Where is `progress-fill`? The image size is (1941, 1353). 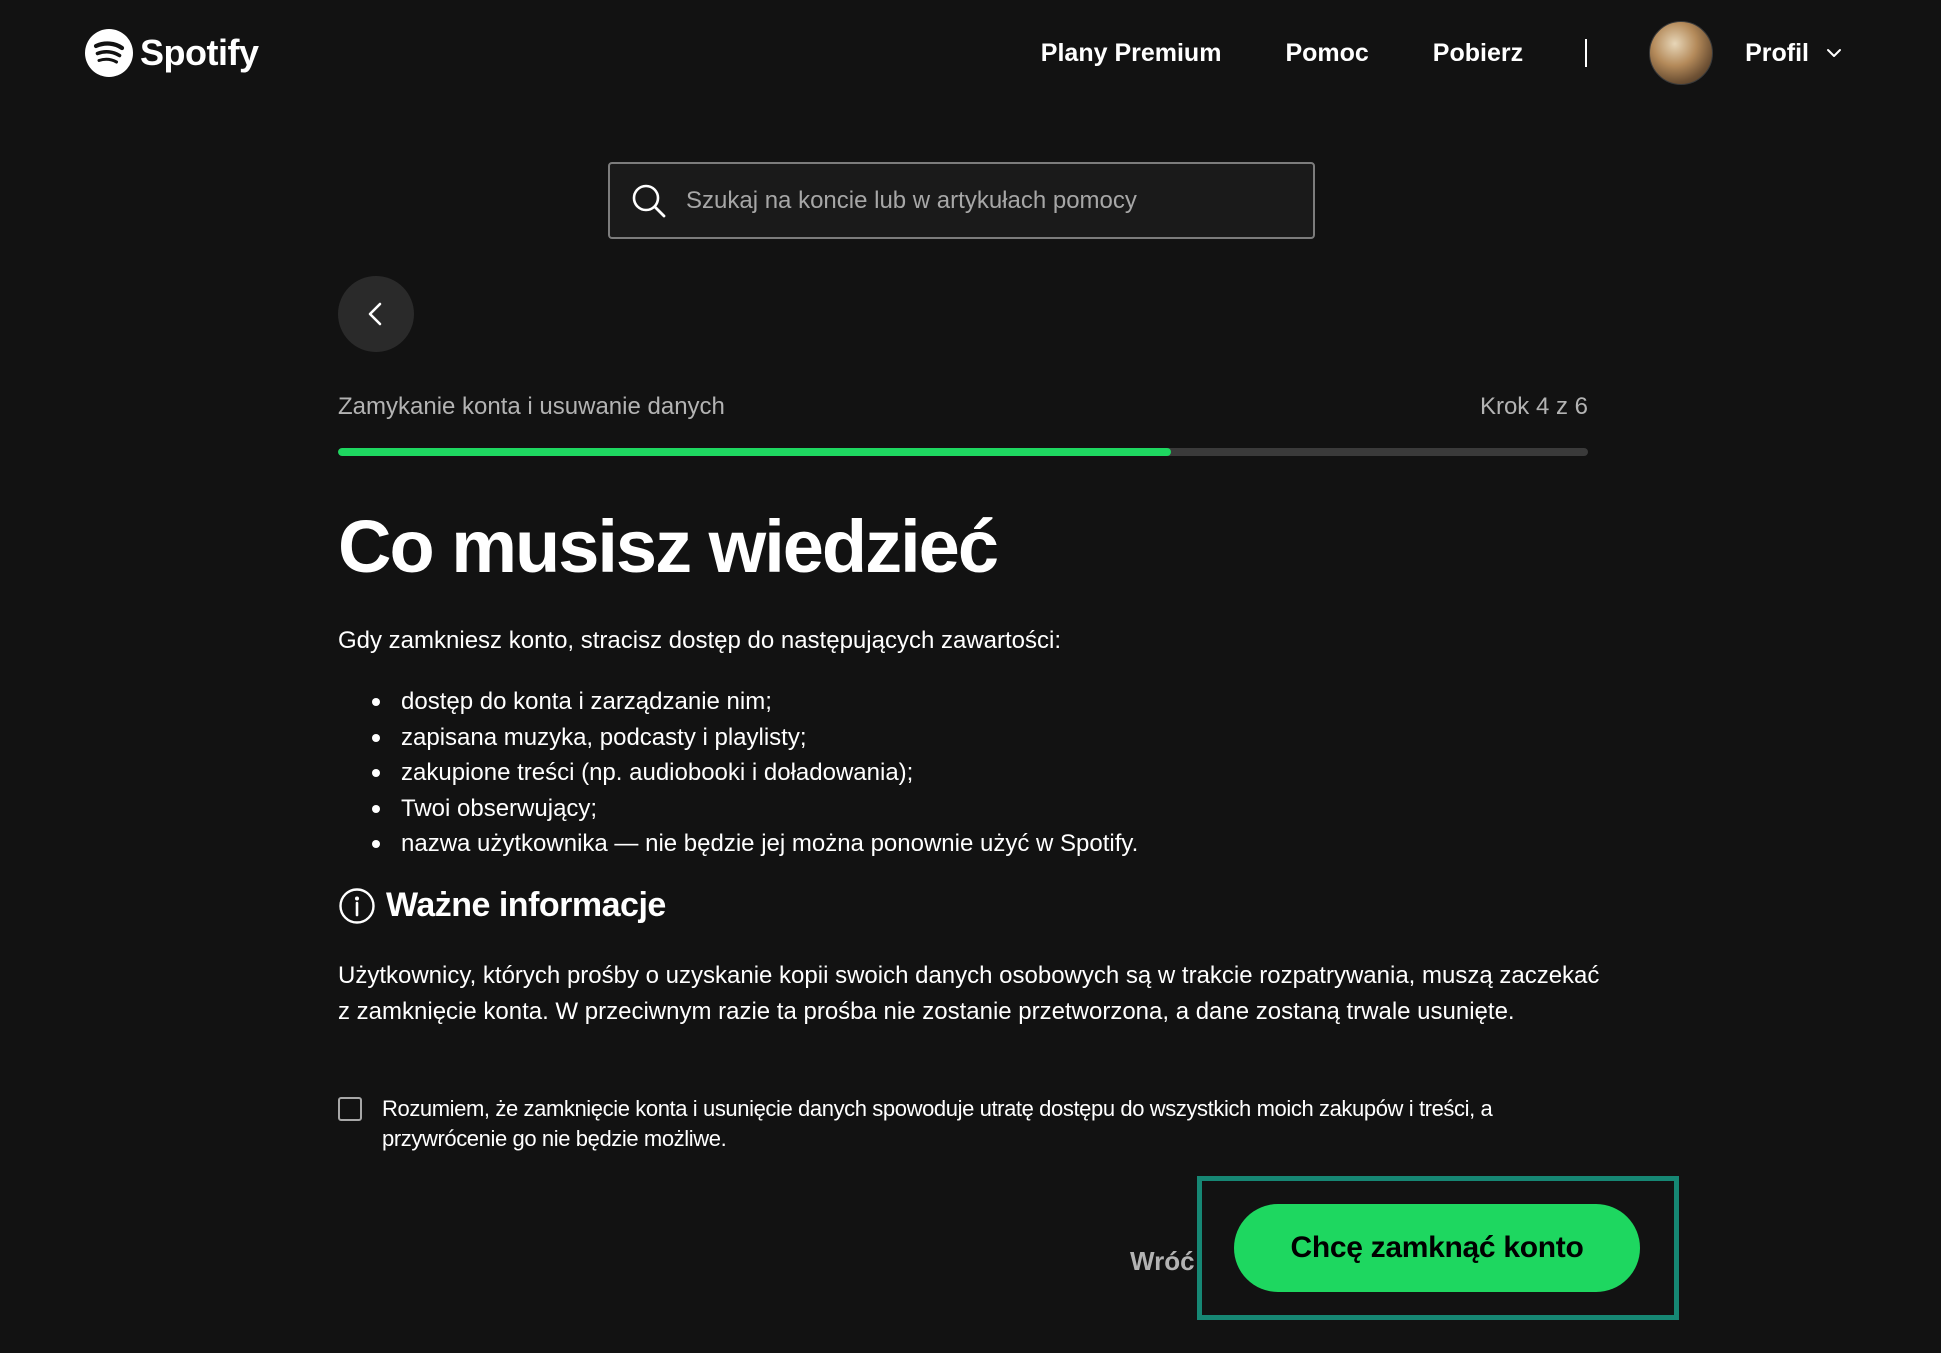
progress-fill is located at coordinates (755, 452).